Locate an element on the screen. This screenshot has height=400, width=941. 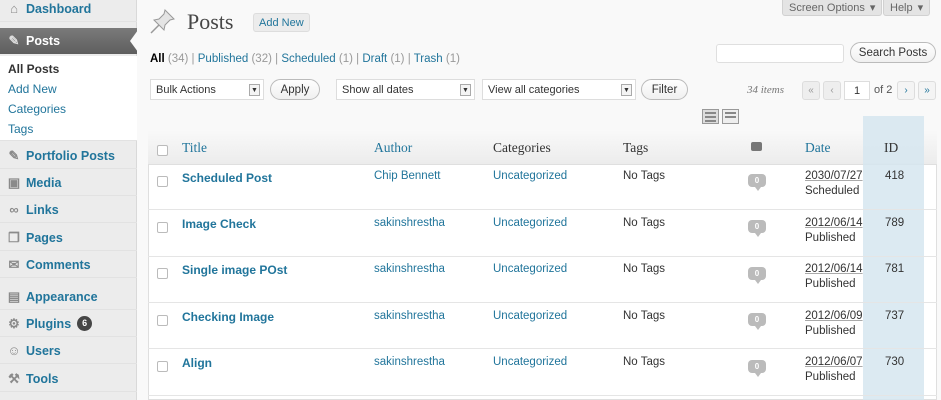
categories-select: View all categories ▼ is located at coordinates (559, 89).